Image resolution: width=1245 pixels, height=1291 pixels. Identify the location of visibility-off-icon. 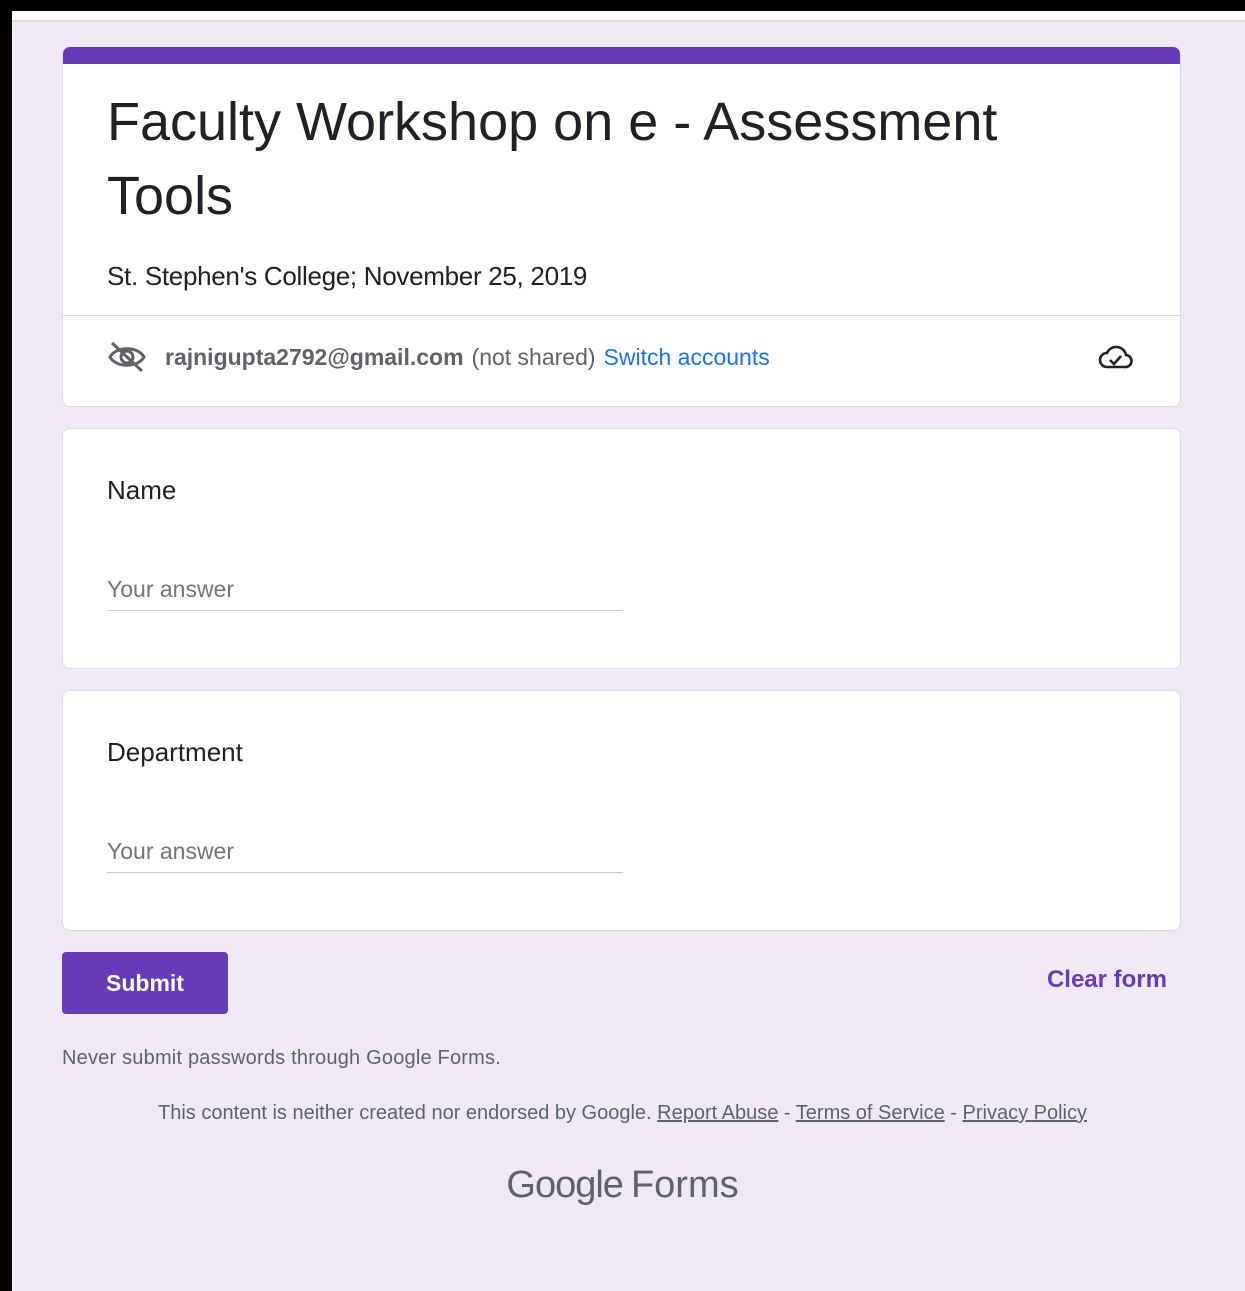
(127, 357).